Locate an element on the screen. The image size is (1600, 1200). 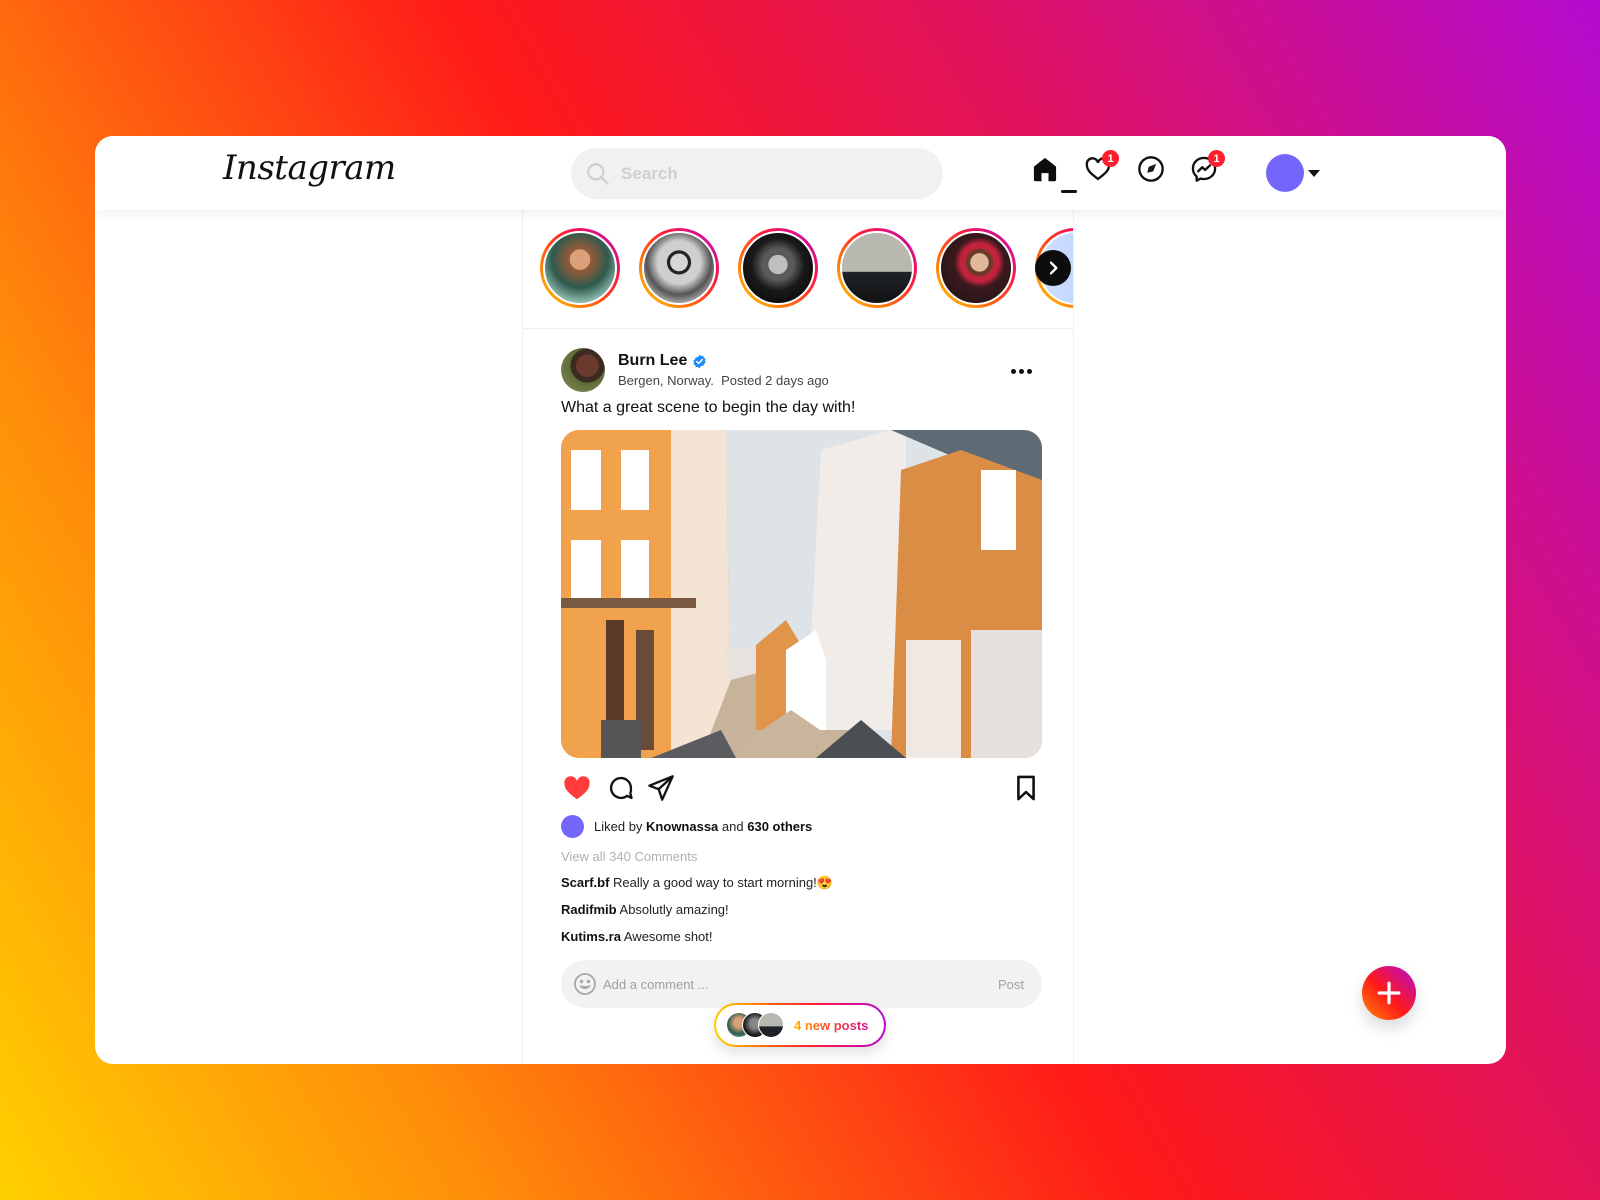
new-posts-label: 4 new posts is located at coordinates (831, 1025).